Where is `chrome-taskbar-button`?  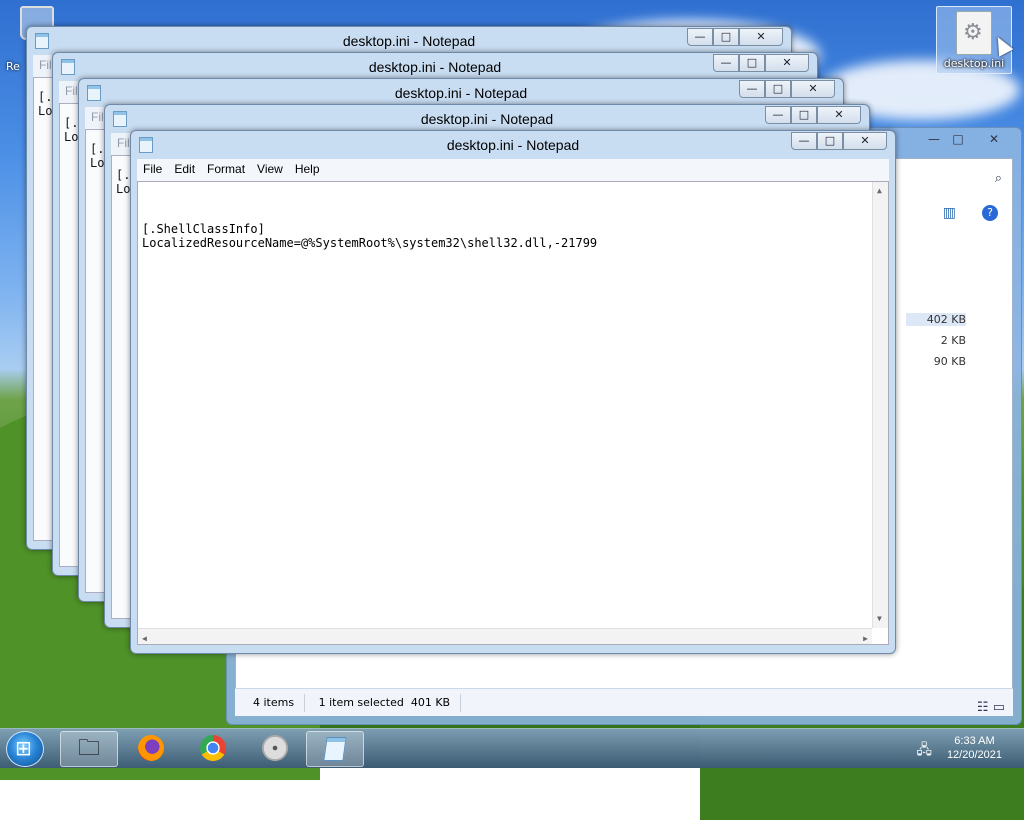
chrome-taskbar-button is located at coordinates (213, 749).